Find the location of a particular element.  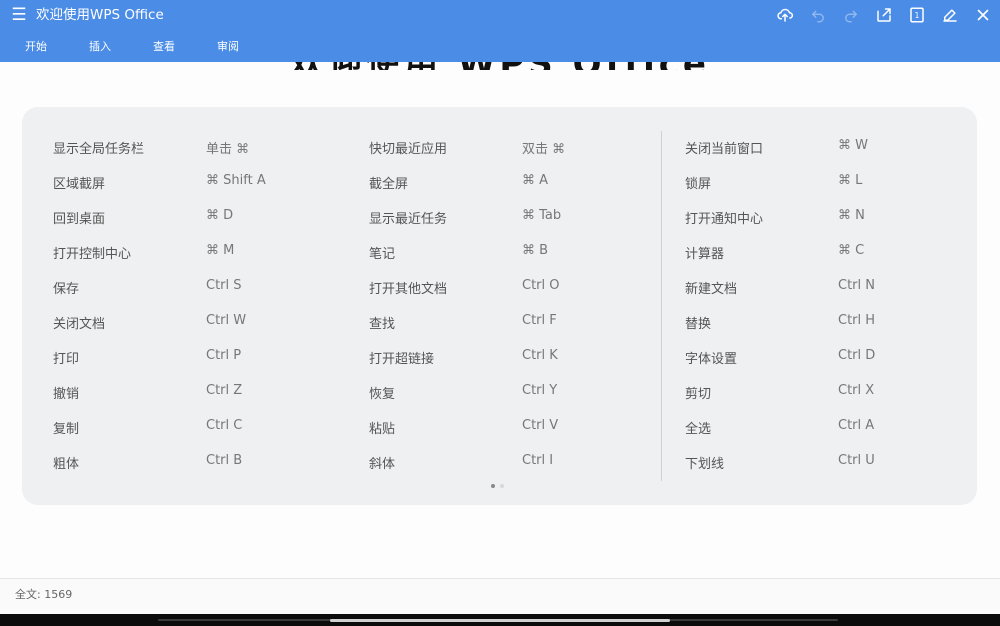

shortcut-name: 快切最近应用 is located at coordinates (408, 149).